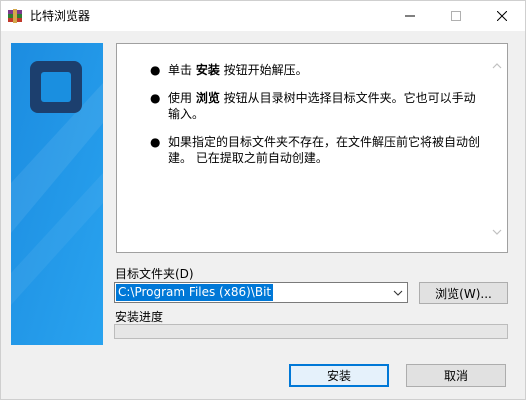 This screenshot has width=526, height=400. I want to click on close-icon, so click(502, 16).